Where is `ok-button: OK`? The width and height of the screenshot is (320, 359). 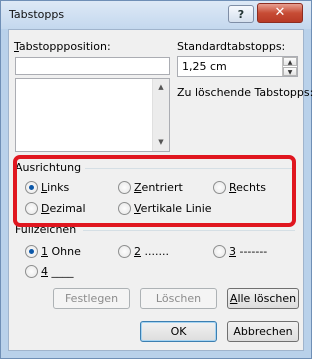
ok-button: OK is located at coordinates (178, 331).